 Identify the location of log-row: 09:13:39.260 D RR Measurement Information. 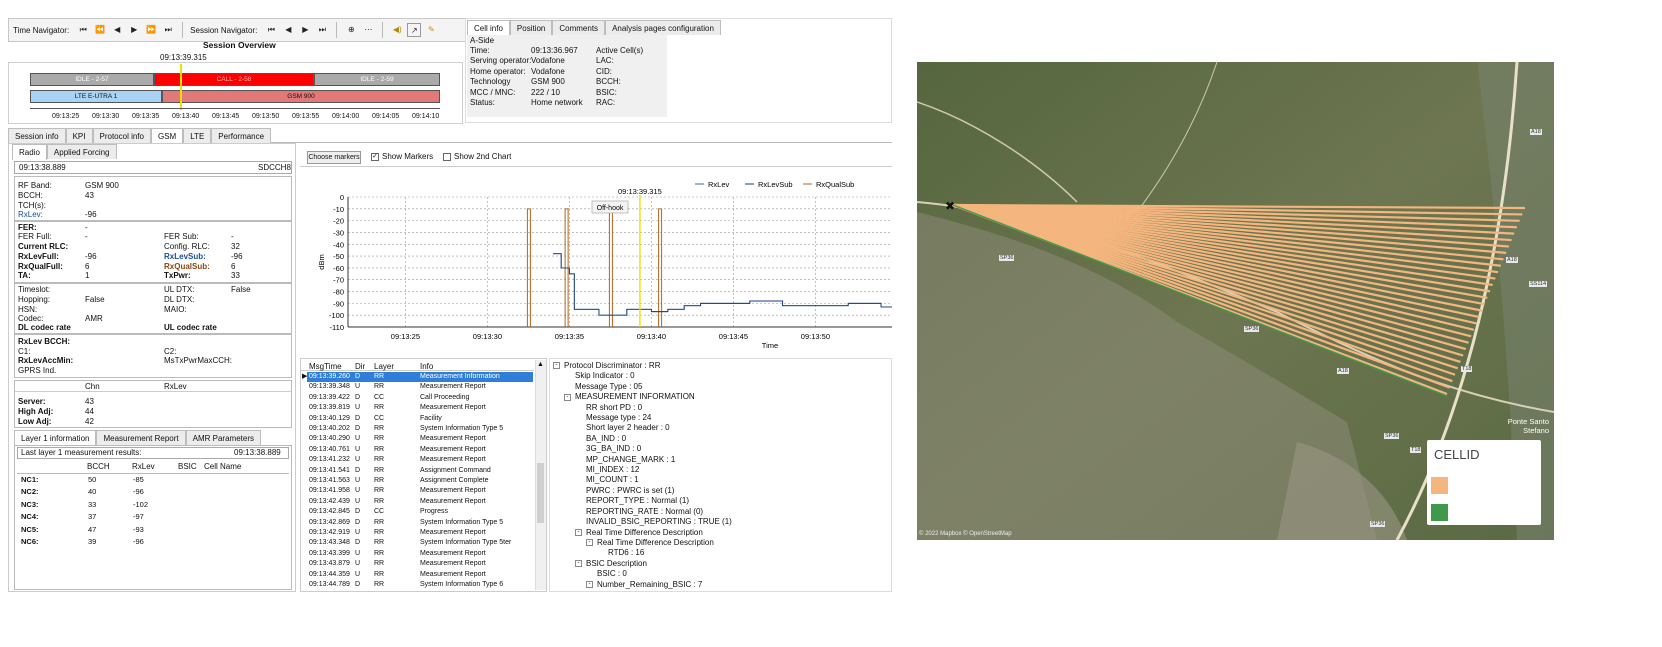
(420, 377).